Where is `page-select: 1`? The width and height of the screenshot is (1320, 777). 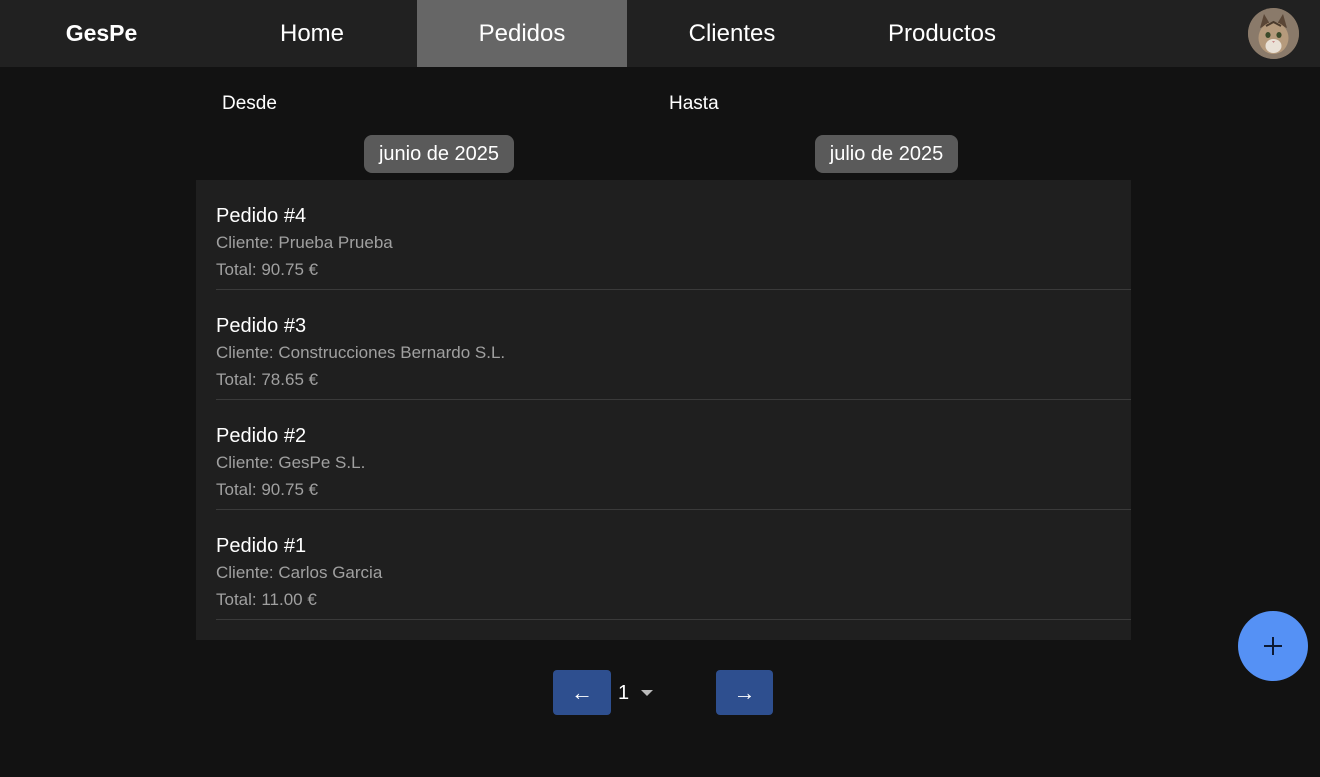
page-select: 1 is located at coordinates (637, 693).